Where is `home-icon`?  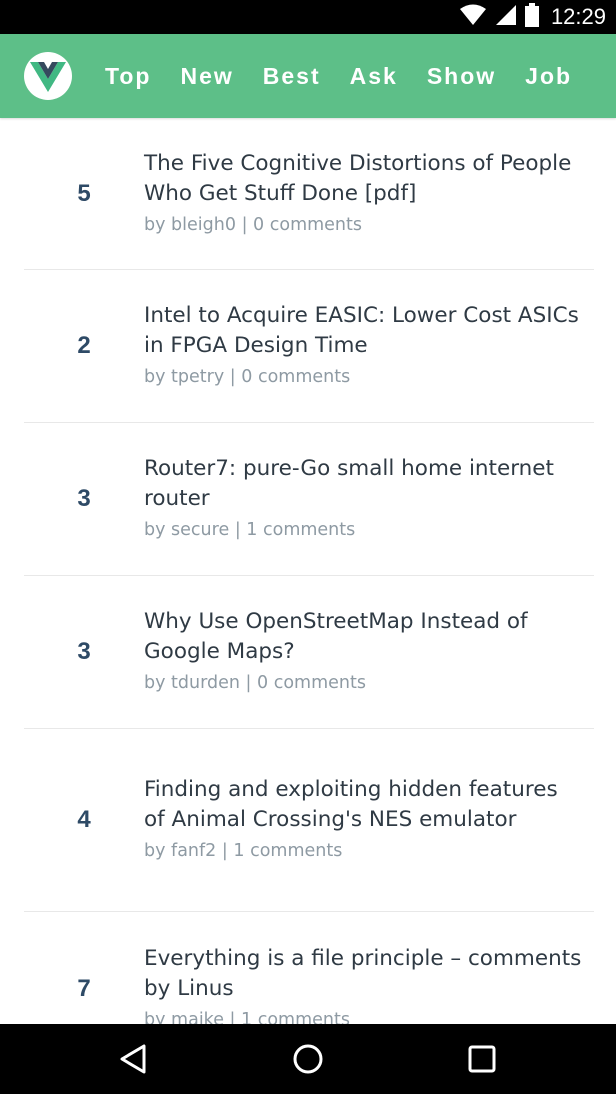
home-icon is located at coordinates (308, 1059).